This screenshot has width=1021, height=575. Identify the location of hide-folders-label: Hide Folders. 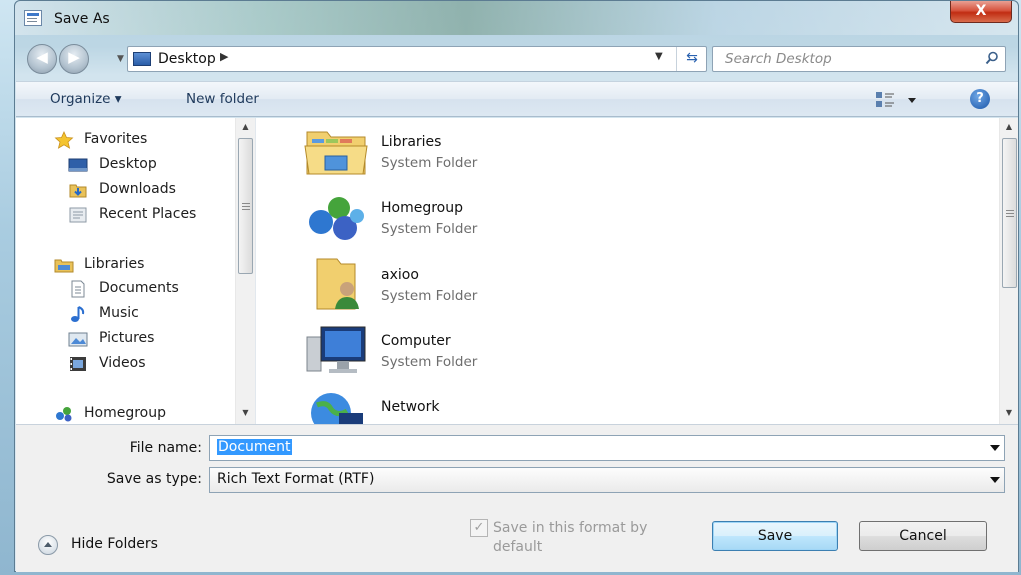
(114, 544).